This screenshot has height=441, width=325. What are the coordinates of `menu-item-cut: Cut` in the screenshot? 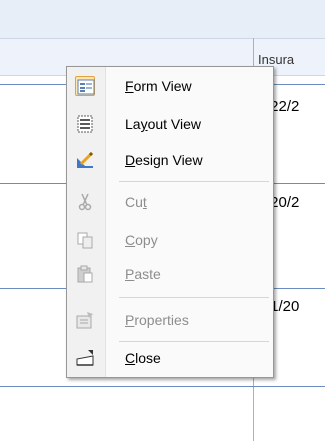 It's located at (170, 202).